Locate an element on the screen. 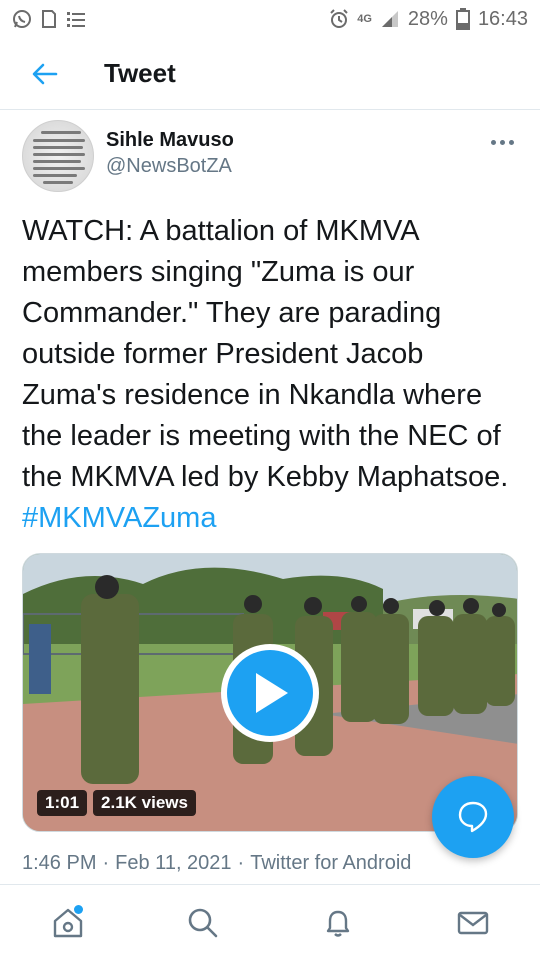 The image size is (540, 960). author-text: Sihle Mavuso @NewsBotZA is located at coordinates (170, 154).